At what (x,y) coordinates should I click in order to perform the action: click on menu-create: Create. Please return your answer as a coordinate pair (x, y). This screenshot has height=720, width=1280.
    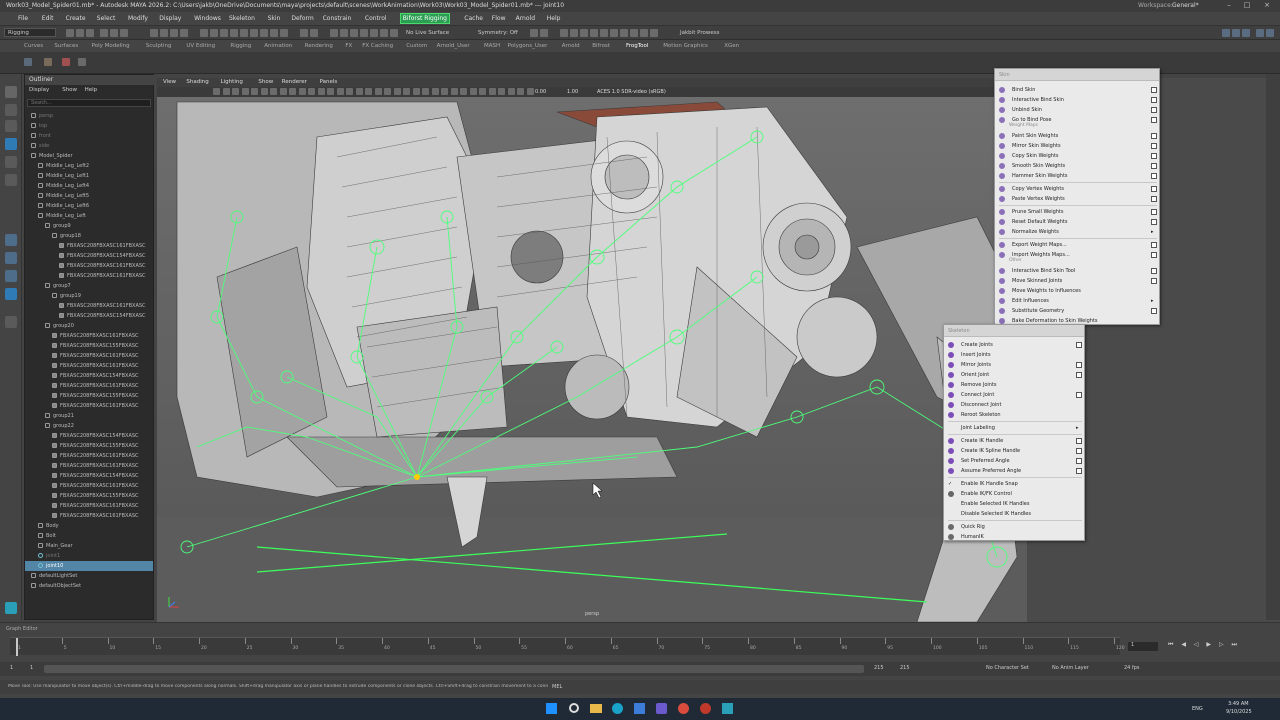
    Looking at the image, I should click on (76, 18).